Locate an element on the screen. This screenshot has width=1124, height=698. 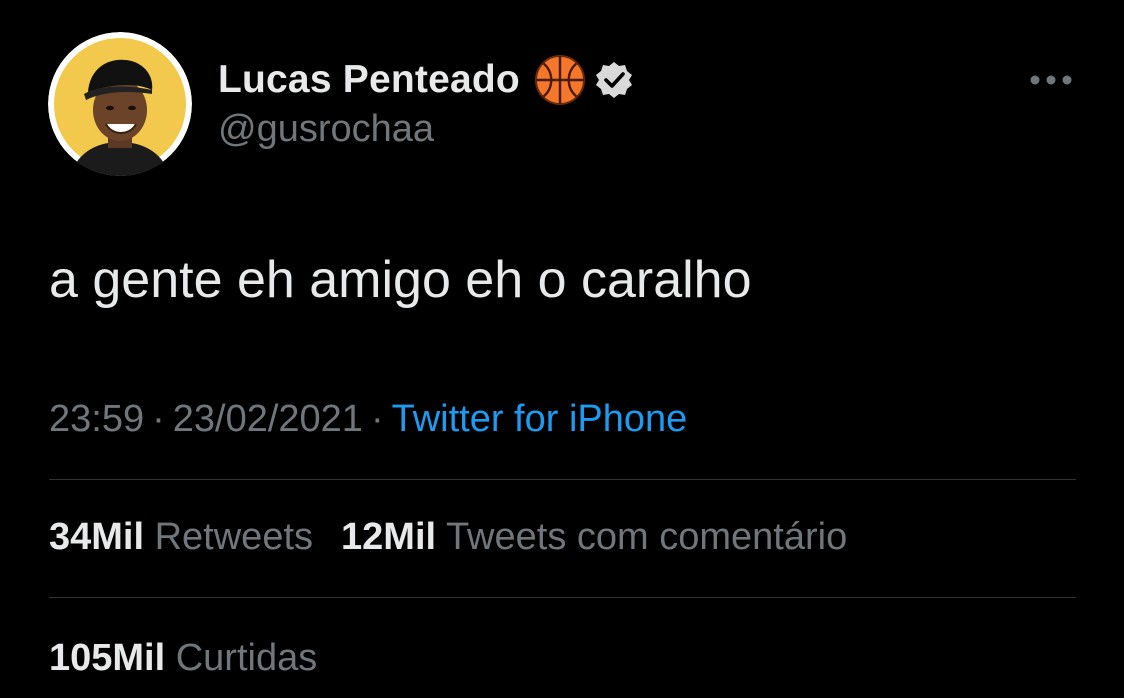
tweet-date: 23/02/2021 is located at coordinates (268, 419).